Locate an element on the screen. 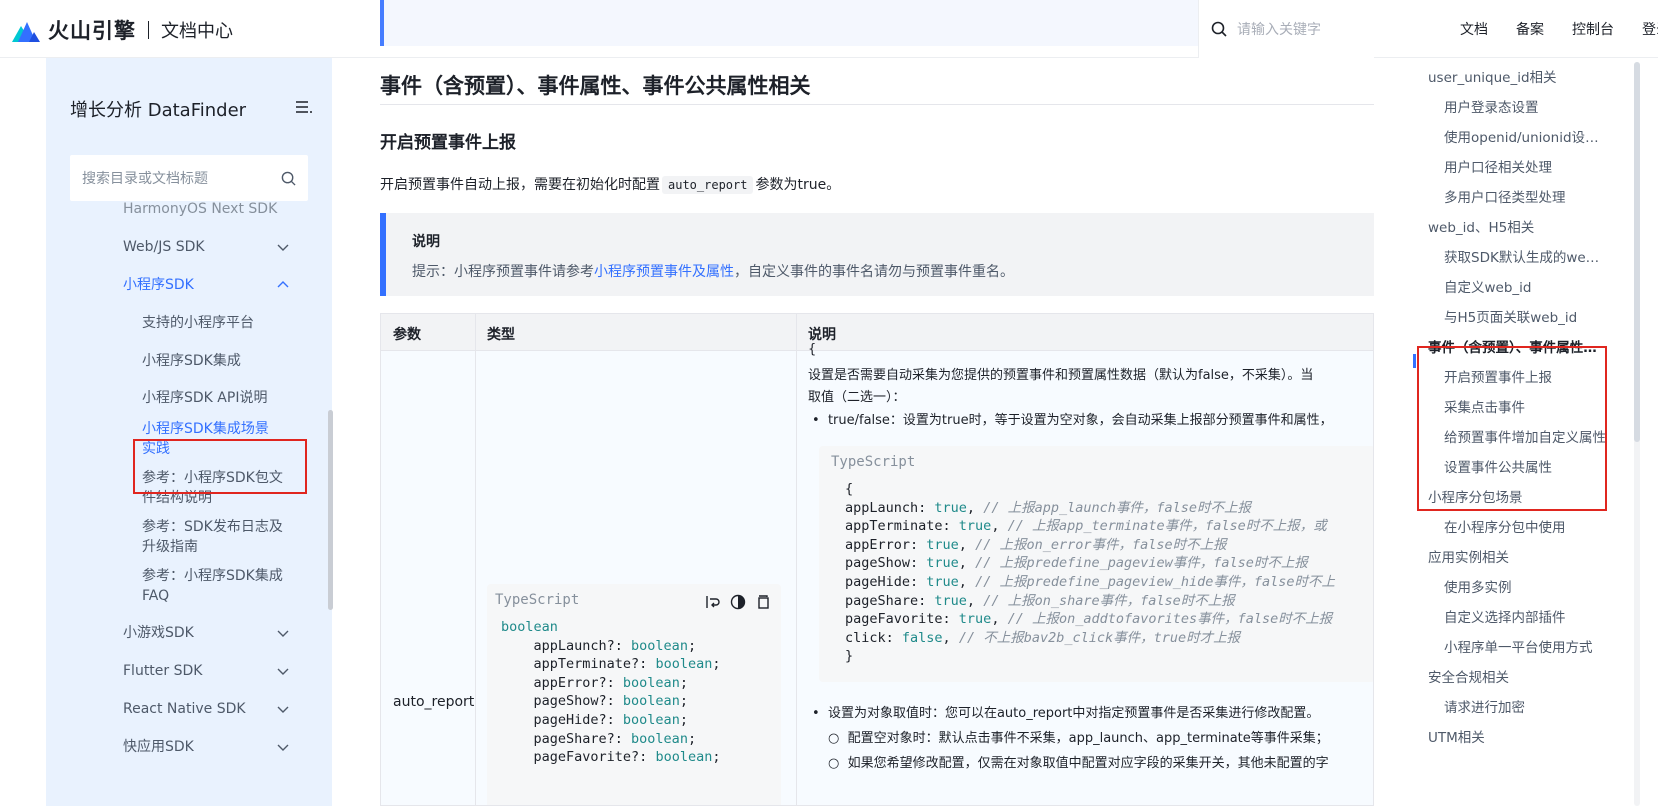 Image resolution: width=1658 pixels, height=806 pixels. toc-item: 与H5页面关联web_id is located at coordinates (1525, 316).